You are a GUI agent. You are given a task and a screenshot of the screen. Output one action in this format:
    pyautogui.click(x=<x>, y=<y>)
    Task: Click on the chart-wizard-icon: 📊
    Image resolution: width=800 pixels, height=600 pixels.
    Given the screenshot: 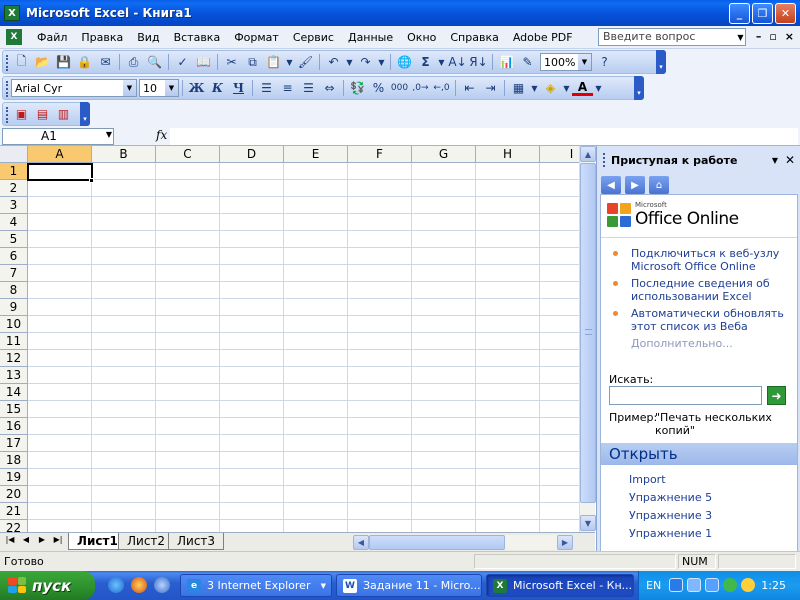 What is the action you would take?
    pyautogui.click(x=506, y=62)
    